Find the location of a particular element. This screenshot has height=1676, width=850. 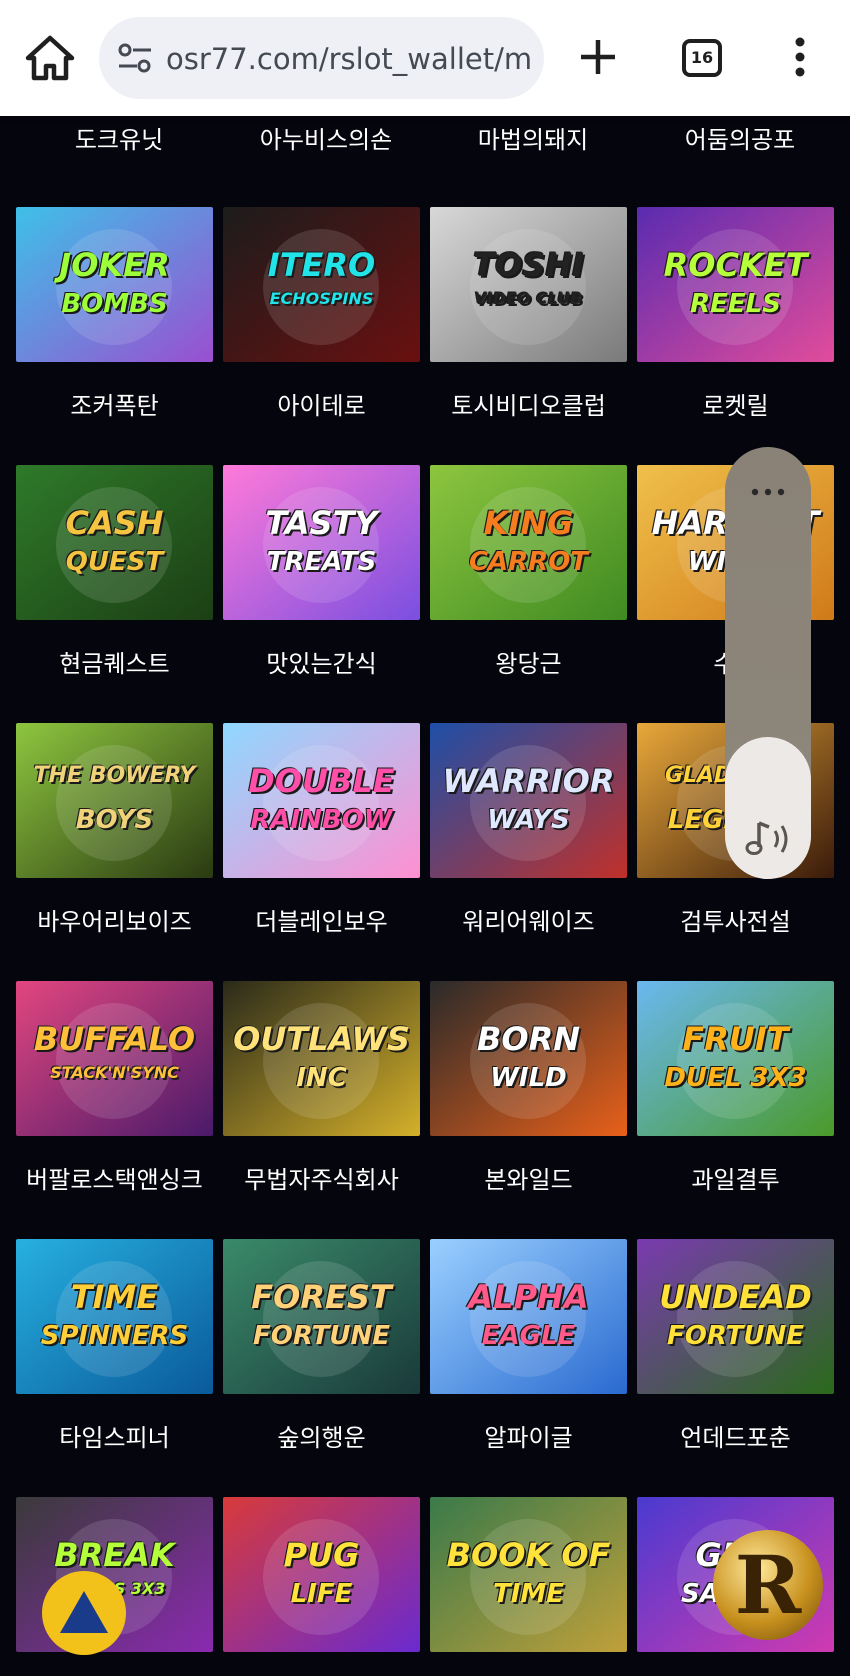

game-art-subtitle: WAYS is located at coordinates (528, 820).